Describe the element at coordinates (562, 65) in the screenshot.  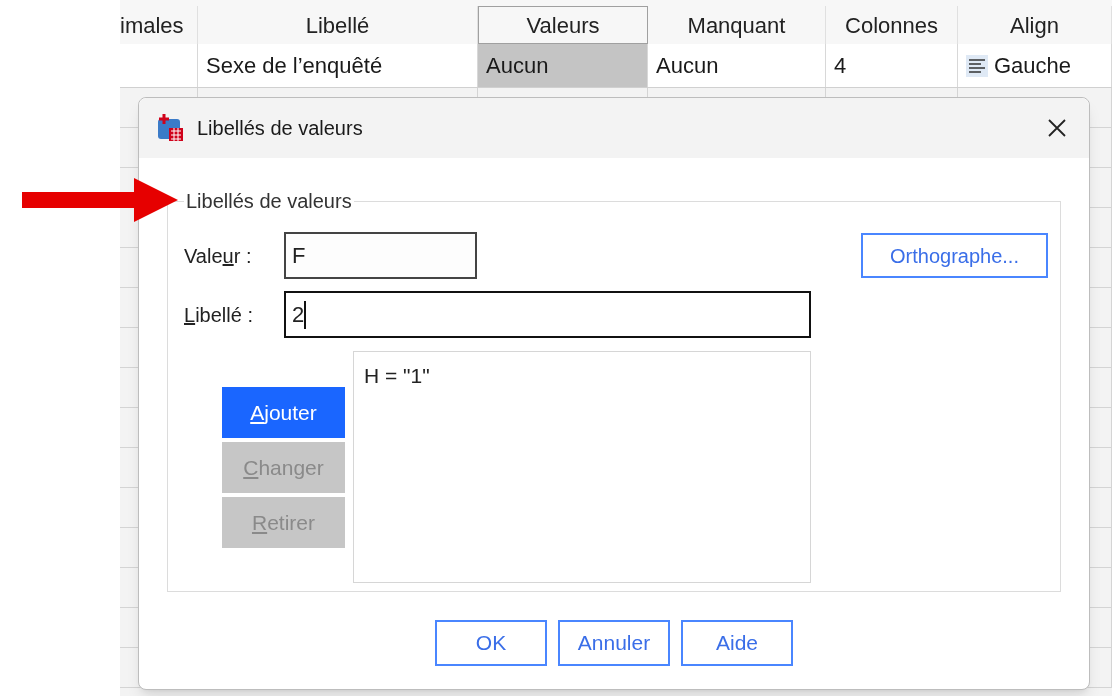
I see `table-cell: Aucun` at that location.